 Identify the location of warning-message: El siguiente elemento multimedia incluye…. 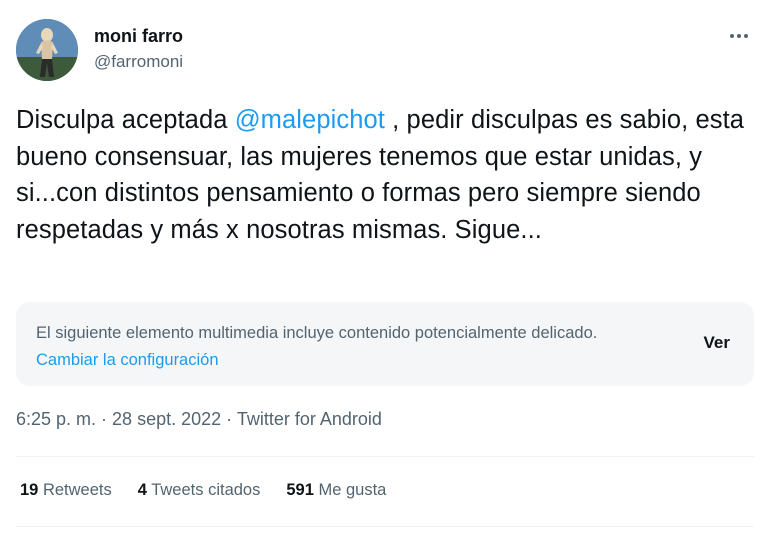
(317, 333).